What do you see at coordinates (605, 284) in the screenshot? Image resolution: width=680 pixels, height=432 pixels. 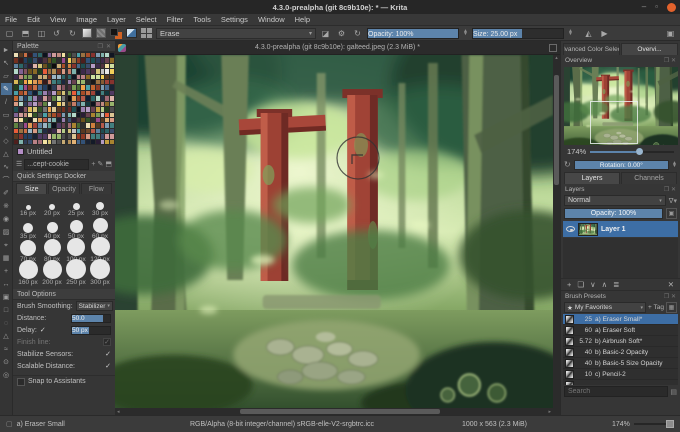 I see `move-layer-up-button: ∧` at bounding box center [605, 284].